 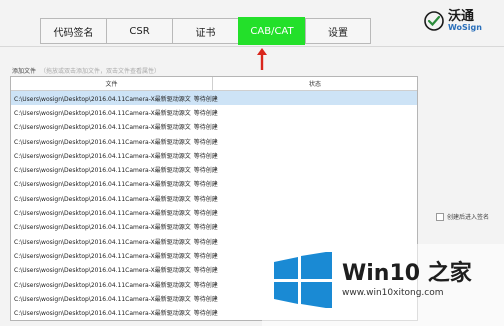 What do you see at coordinates (100, 71) in the screenshot?
I see `add-files-hint: （拖放或双击添加文件，双击文件查看属性）` at bounding box center [100, 71].